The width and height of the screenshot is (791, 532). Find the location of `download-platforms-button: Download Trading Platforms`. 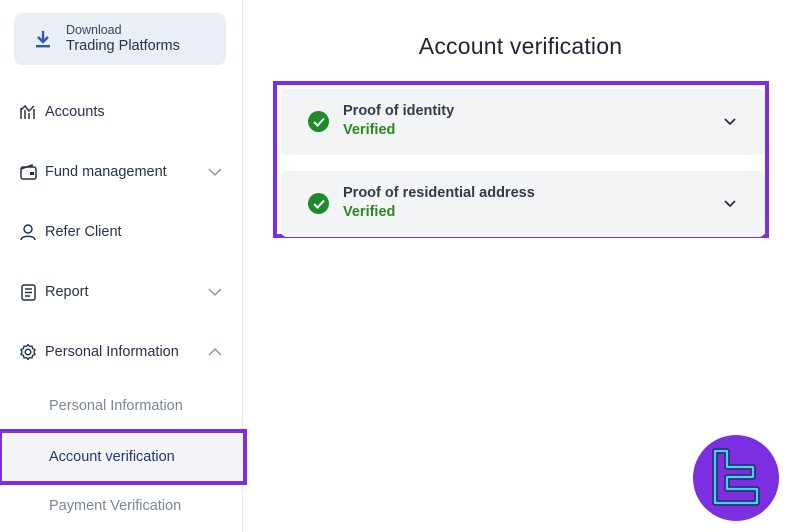

download-platforms-button: Download Trading Platforms is located at coordinates (120, 39).